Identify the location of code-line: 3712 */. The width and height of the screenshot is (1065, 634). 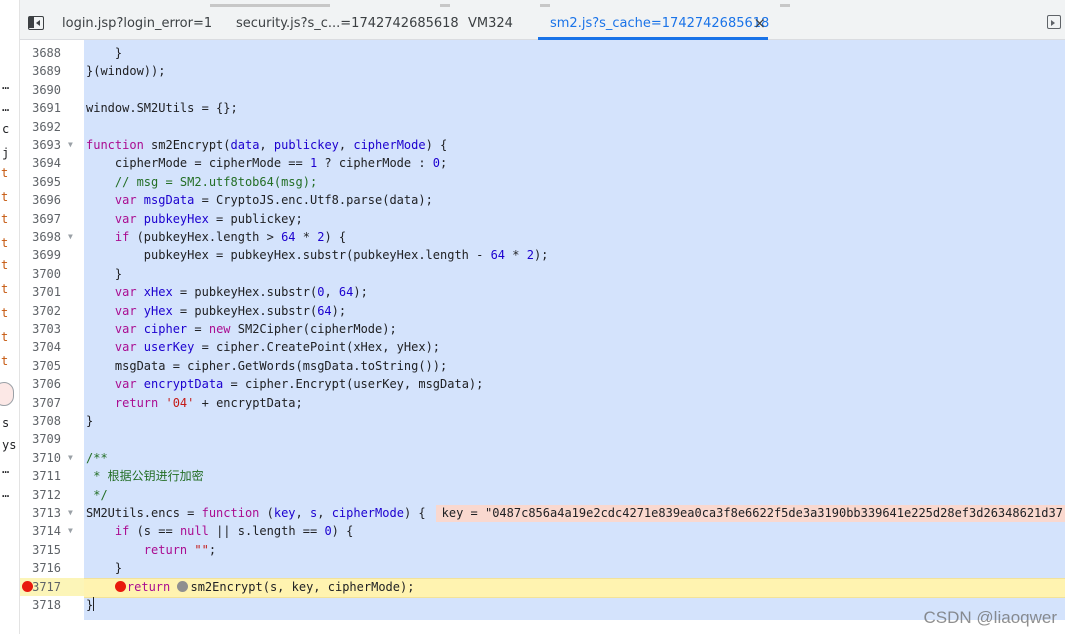
(542, 495).